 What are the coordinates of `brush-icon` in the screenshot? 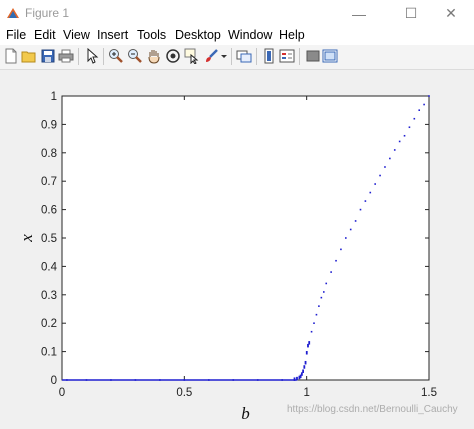 It's located at (211, 56).